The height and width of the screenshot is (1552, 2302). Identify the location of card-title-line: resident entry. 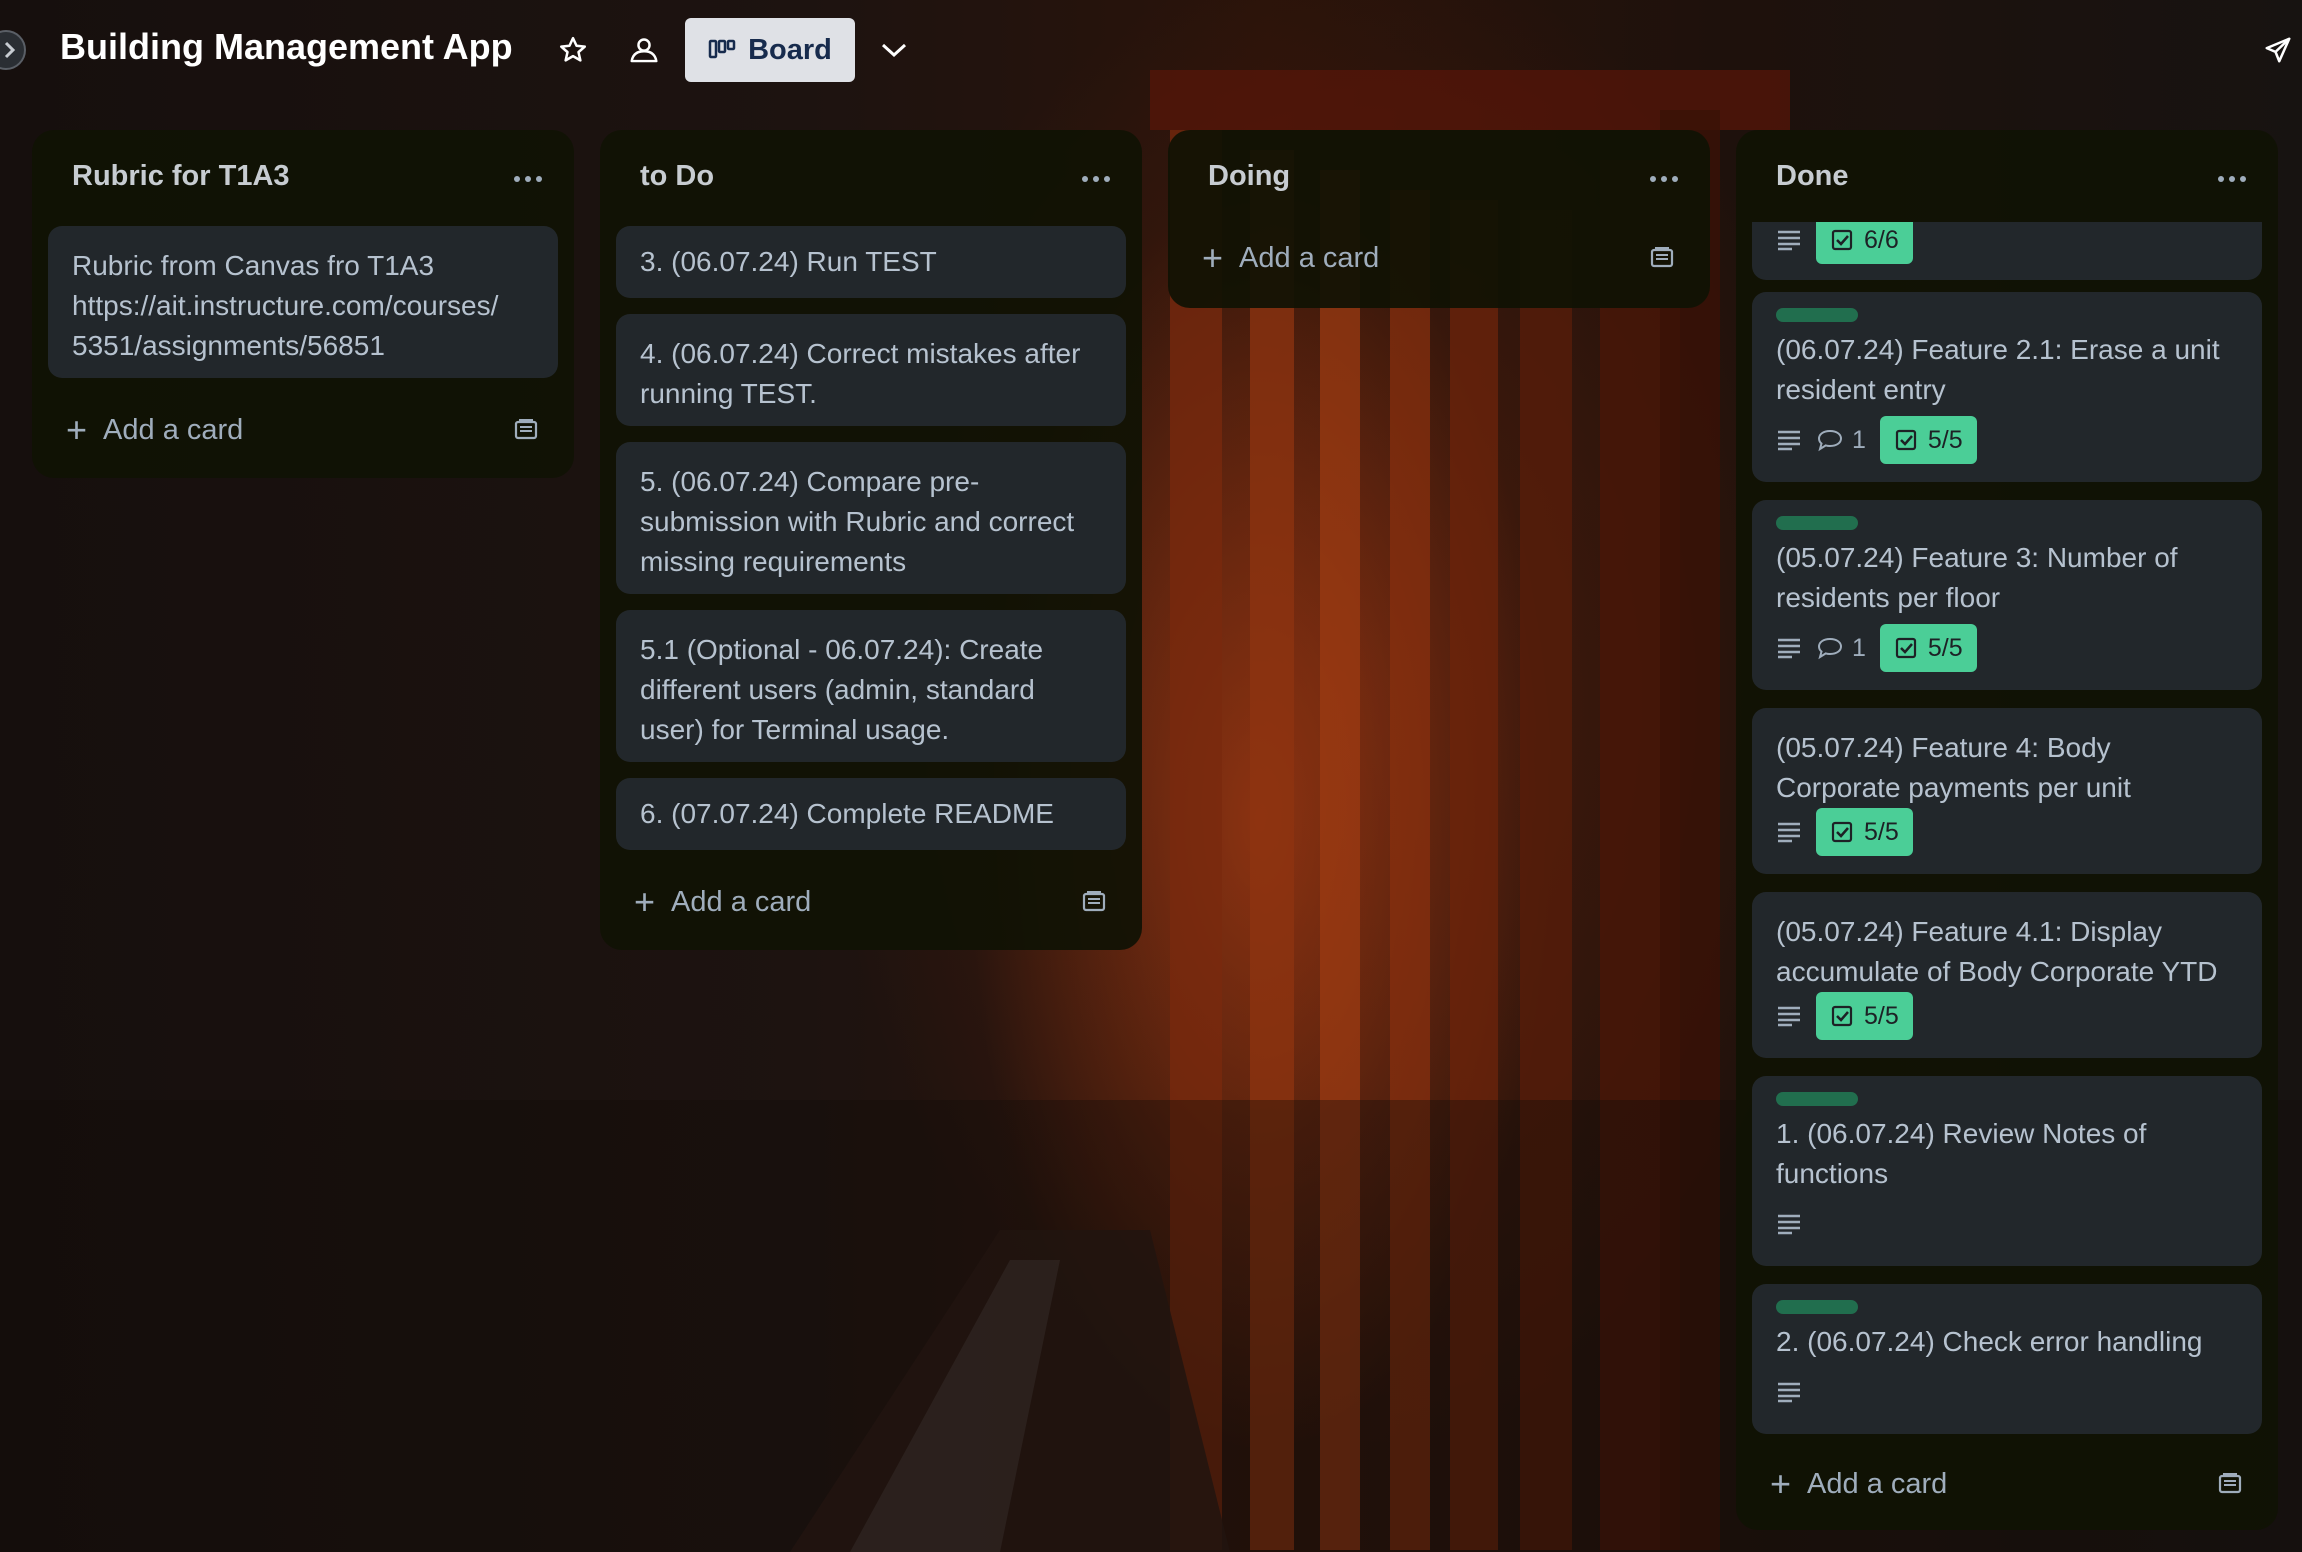
(1861, 389).